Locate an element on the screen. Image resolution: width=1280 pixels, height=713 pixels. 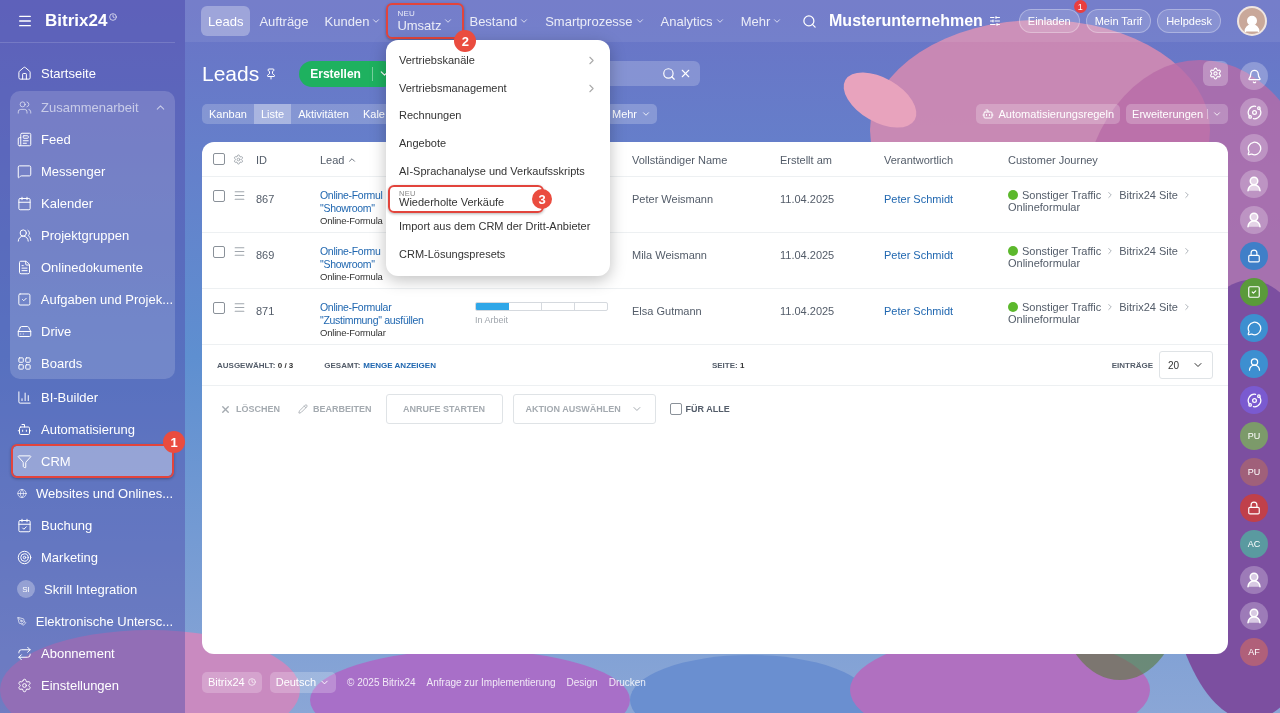
automation-button: Automatisierungsregeln is located at coordinates (1048, 114).